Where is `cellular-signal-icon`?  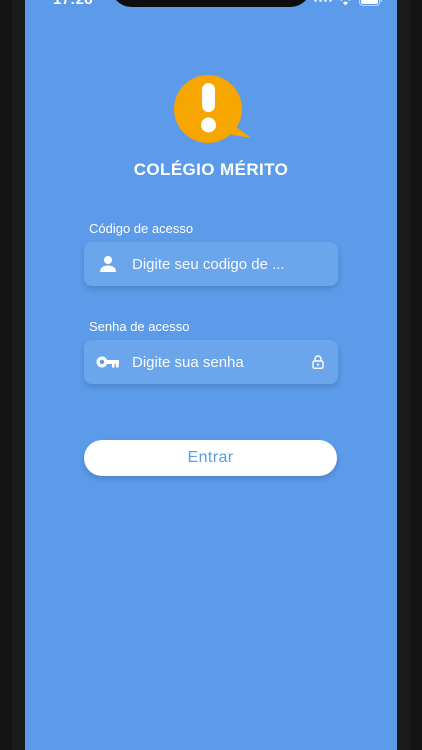 cellular-signal-icon is located at coordinates (323, 1).